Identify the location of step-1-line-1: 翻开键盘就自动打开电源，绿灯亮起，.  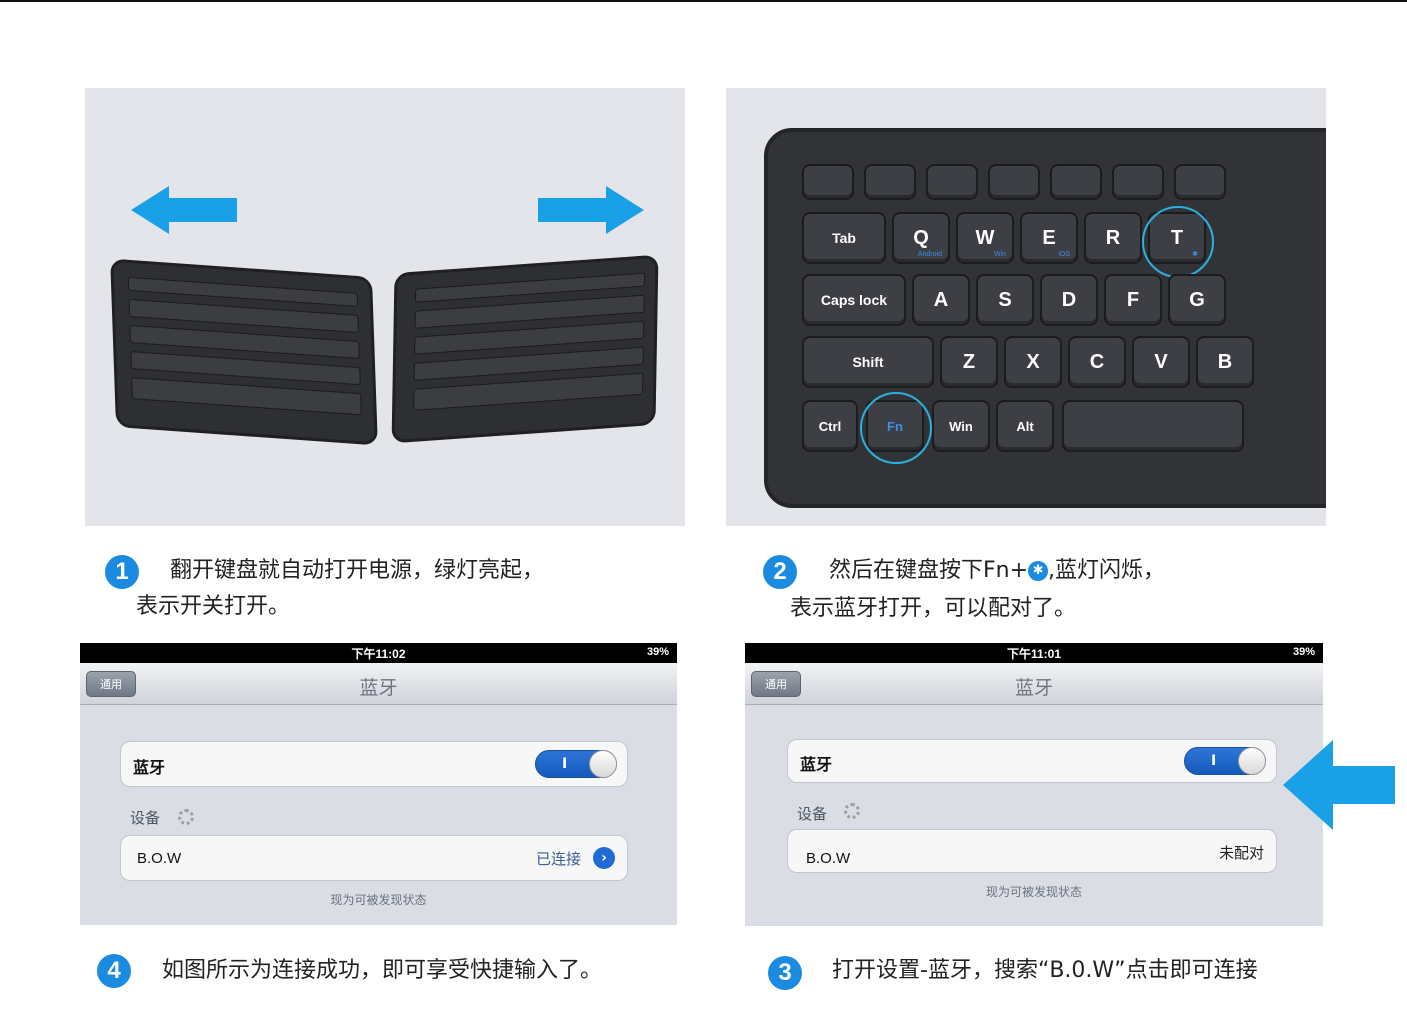
(357, 570).